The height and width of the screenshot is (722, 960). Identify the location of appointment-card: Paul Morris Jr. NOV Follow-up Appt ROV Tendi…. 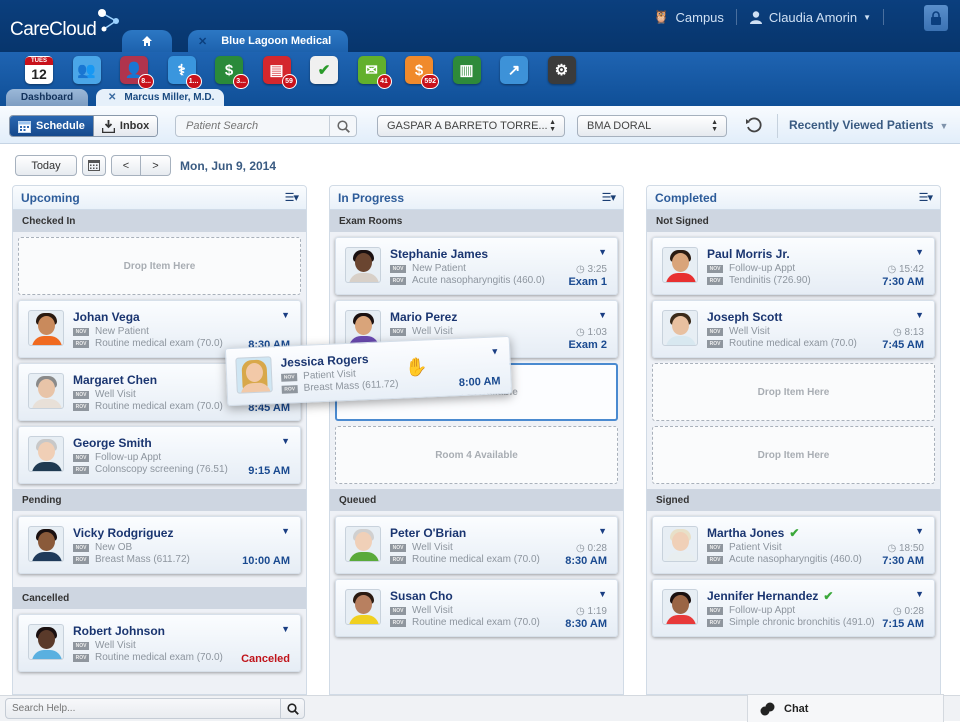
(793, 266).